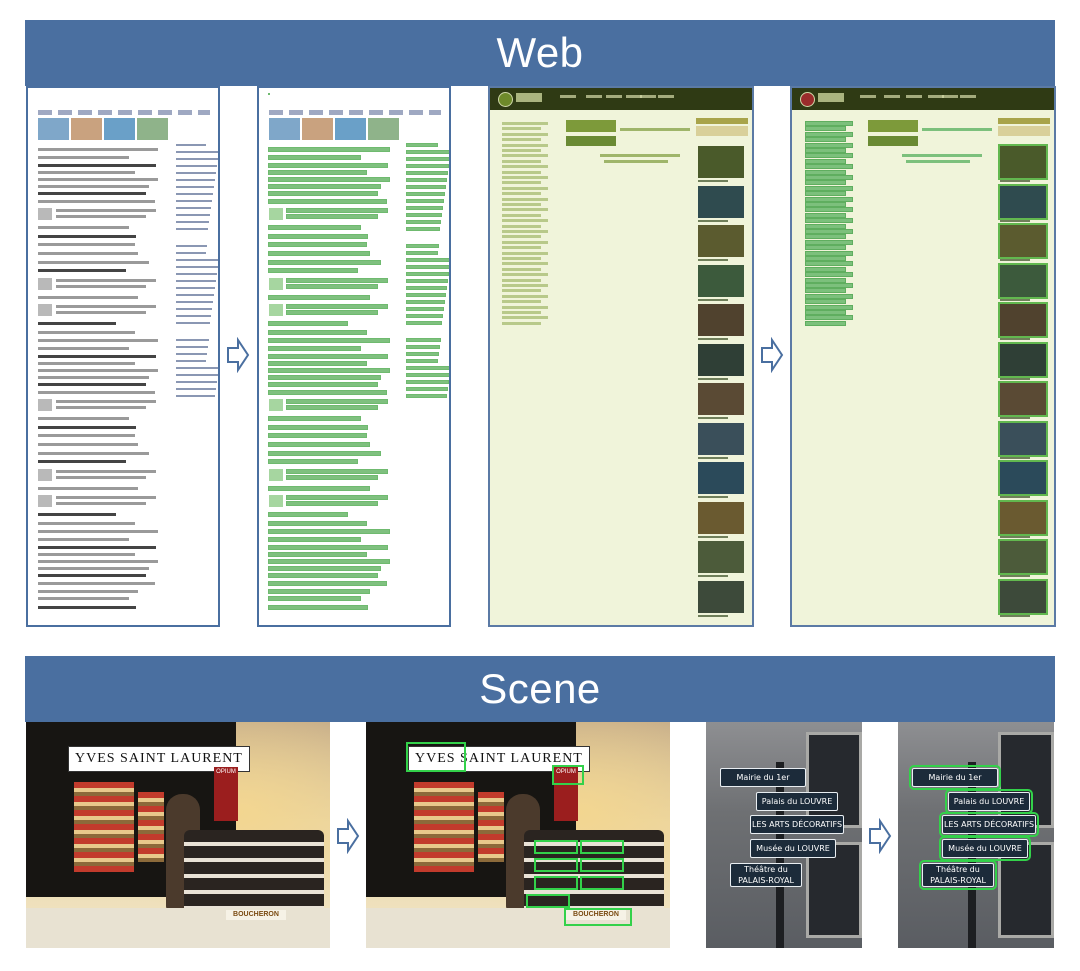 The width and height of the screenshot is (1080, 971). Describe the element at coordinates (989, 824) in the screenshot. I see `street-sign: LES ARTS DÉCORATIFS` at that location.